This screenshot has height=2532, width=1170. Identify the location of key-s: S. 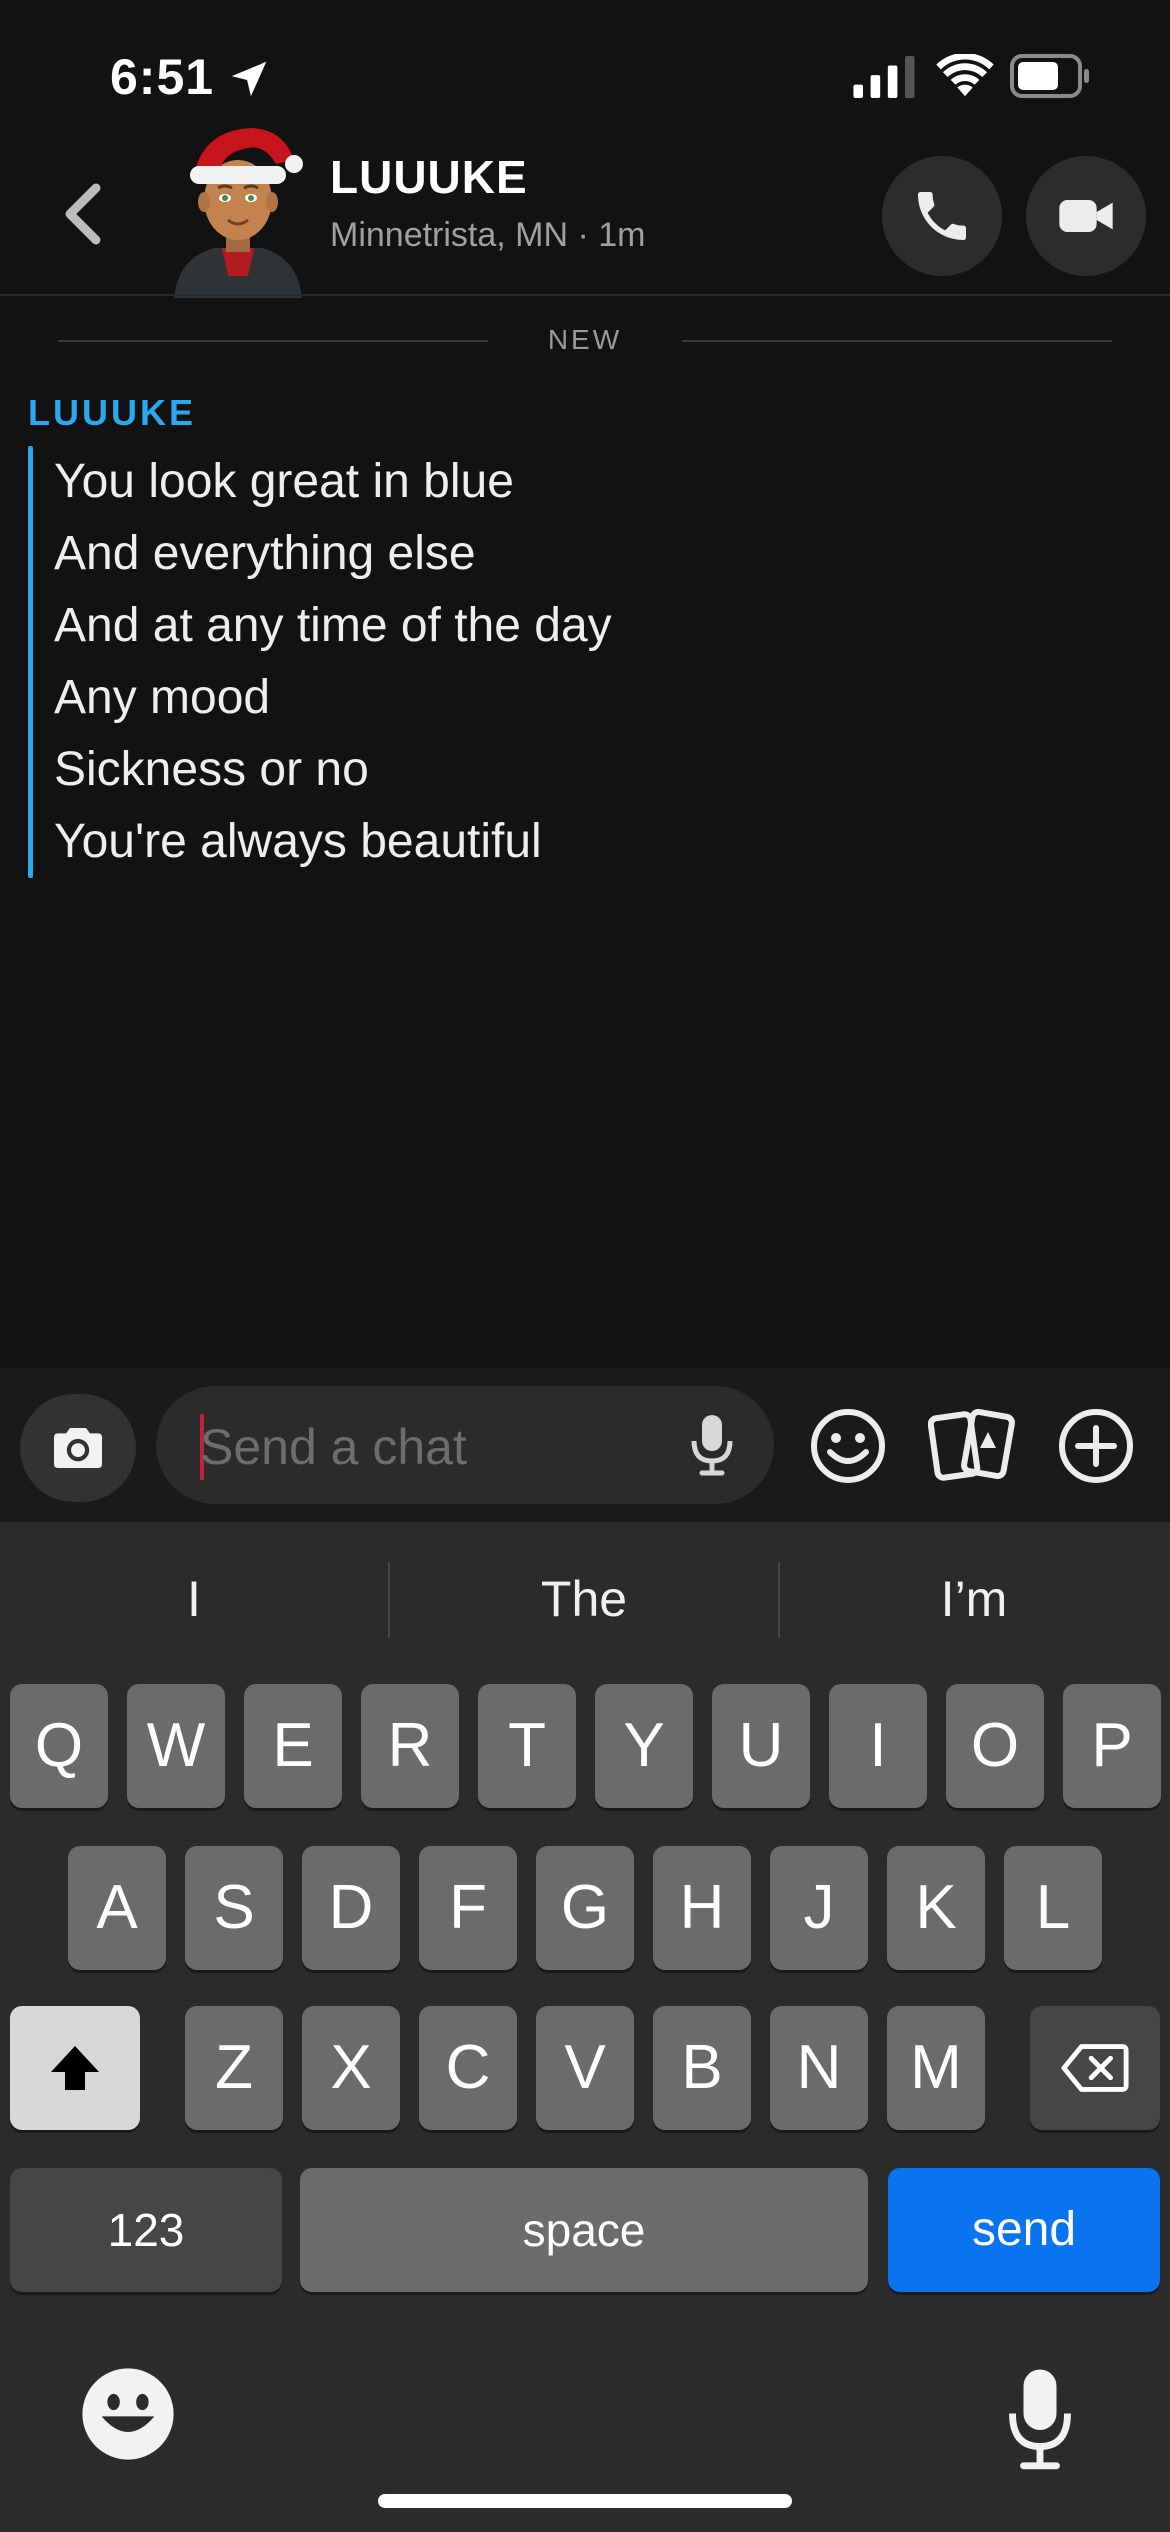
(234, 1908).